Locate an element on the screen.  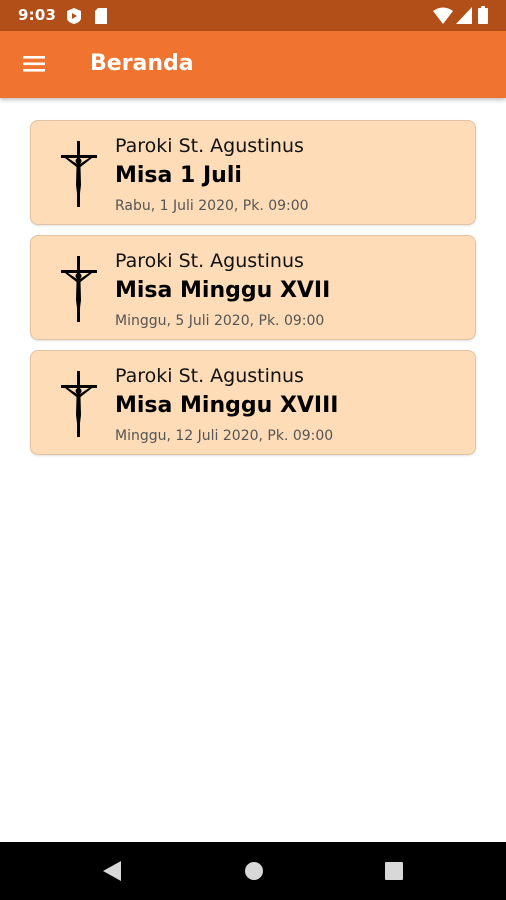
page-title: Beranda is located at coordinates (142, 63).